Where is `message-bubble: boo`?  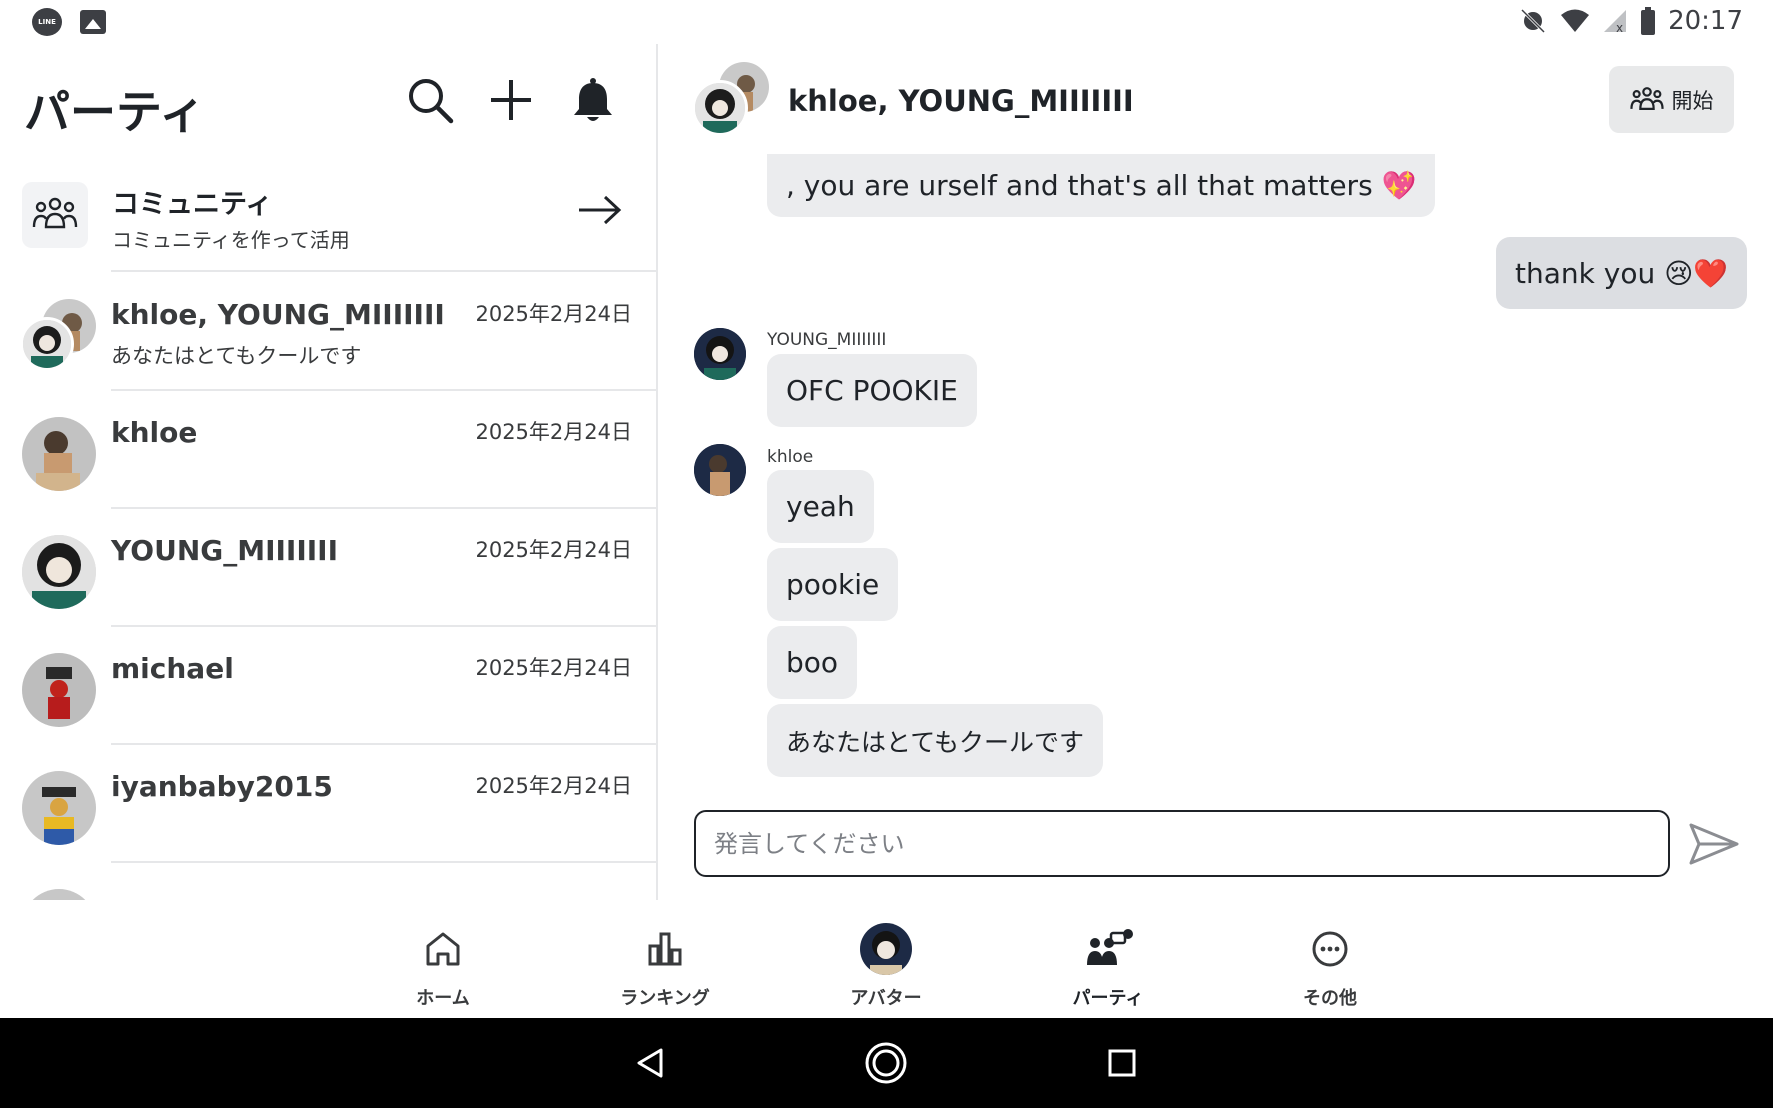
message-bubble: boo is located at coordinates (812, 662).